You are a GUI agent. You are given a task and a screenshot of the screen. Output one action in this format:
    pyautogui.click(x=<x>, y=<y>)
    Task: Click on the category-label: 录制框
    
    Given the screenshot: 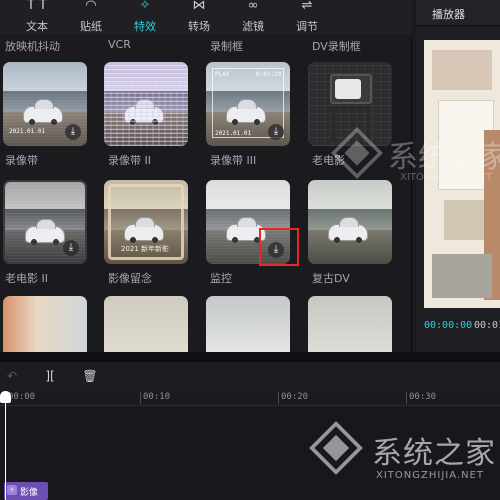 What is the action you would take?
    pyautogui.click(x=226, y=46)
    